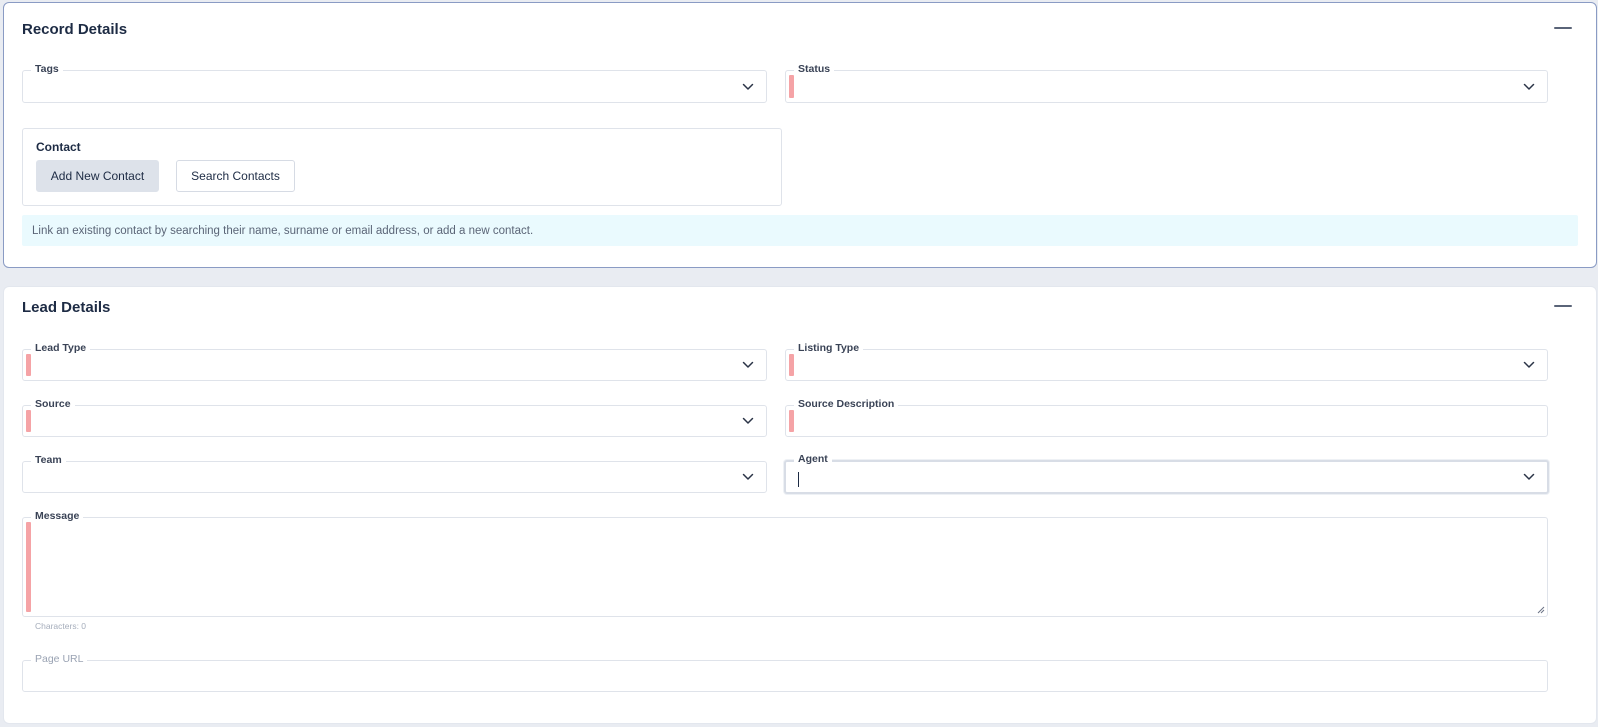 The image size is (1598, 727). I want to click on listing-type-label: Listing Type, so click(829, 348).